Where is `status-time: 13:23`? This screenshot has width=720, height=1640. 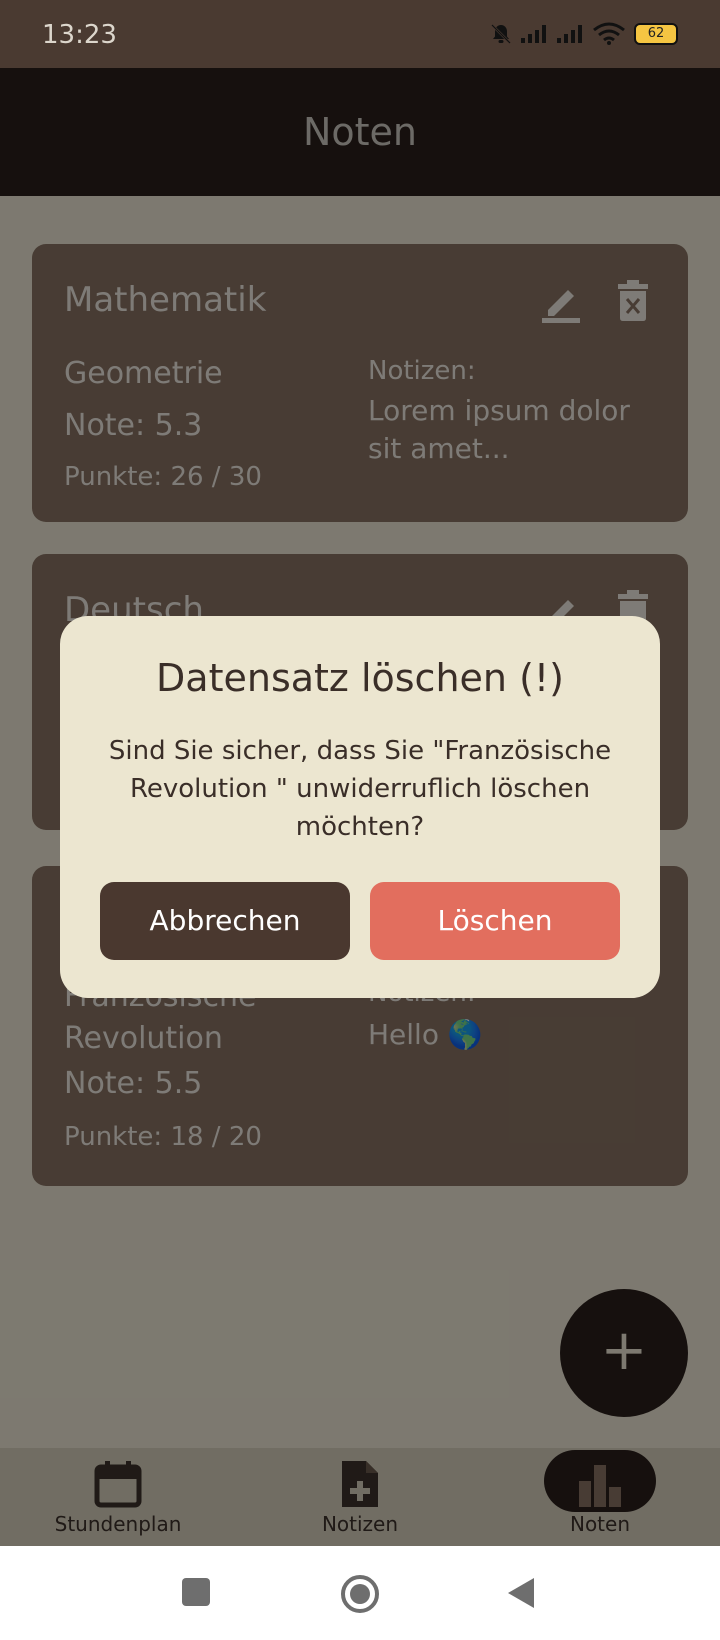
status-time: 13:23 is located at coordinates (79, 35).